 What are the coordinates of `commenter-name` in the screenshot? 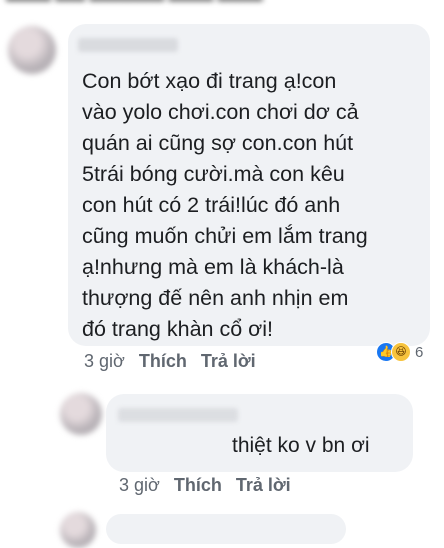 It's located at (128, 45).